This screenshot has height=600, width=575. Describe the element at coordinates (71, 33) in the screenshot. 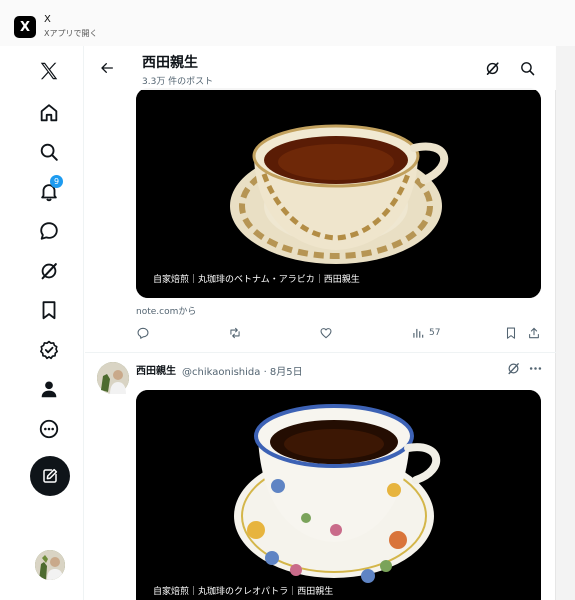

I see `app-subtitle: Xアプリで開く` at that location.